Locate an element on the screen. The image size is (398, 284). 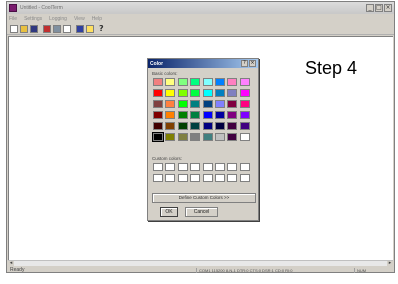
open-icon is located at coordinates (24, 28).